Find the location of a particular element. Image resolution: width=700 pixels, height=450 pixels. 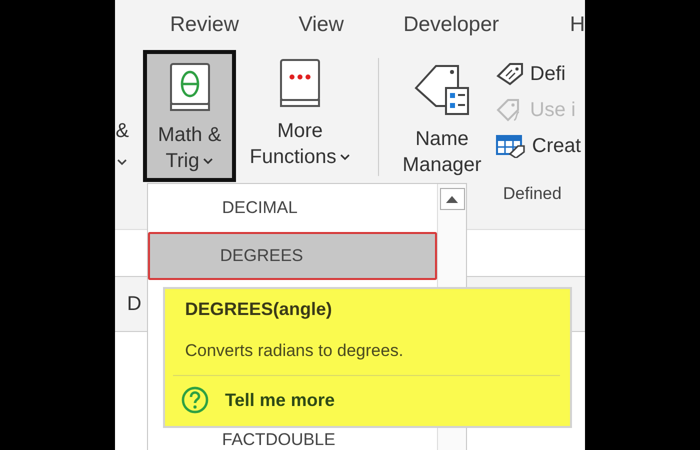

ribbon-button: Name Manager is located at coordinates (442, 116).